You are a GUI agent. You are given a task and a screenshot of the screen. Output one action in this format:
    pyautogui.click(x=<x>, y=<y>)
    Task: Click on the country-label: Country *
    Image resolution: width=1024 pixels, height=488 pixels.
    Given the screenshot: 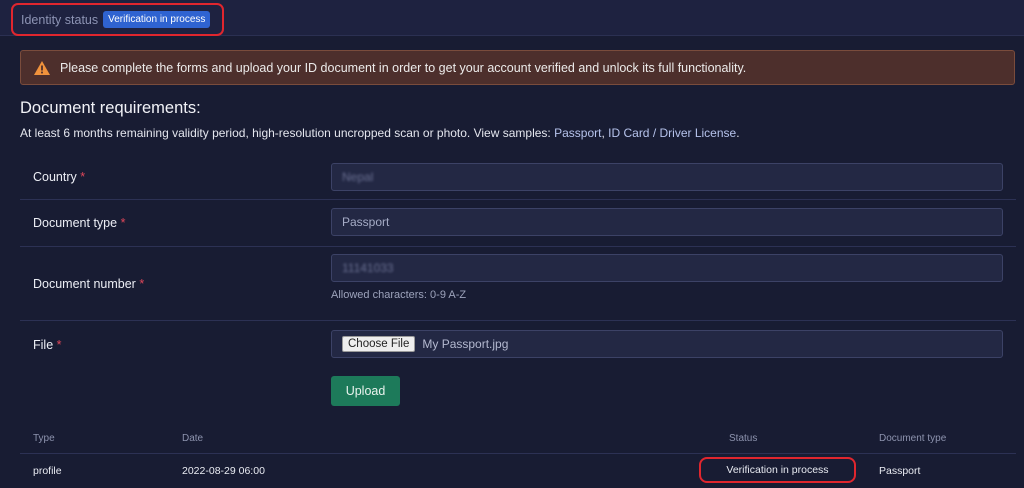 What is the action you would take?
    pyautogui.click(x=59, y=177)
    